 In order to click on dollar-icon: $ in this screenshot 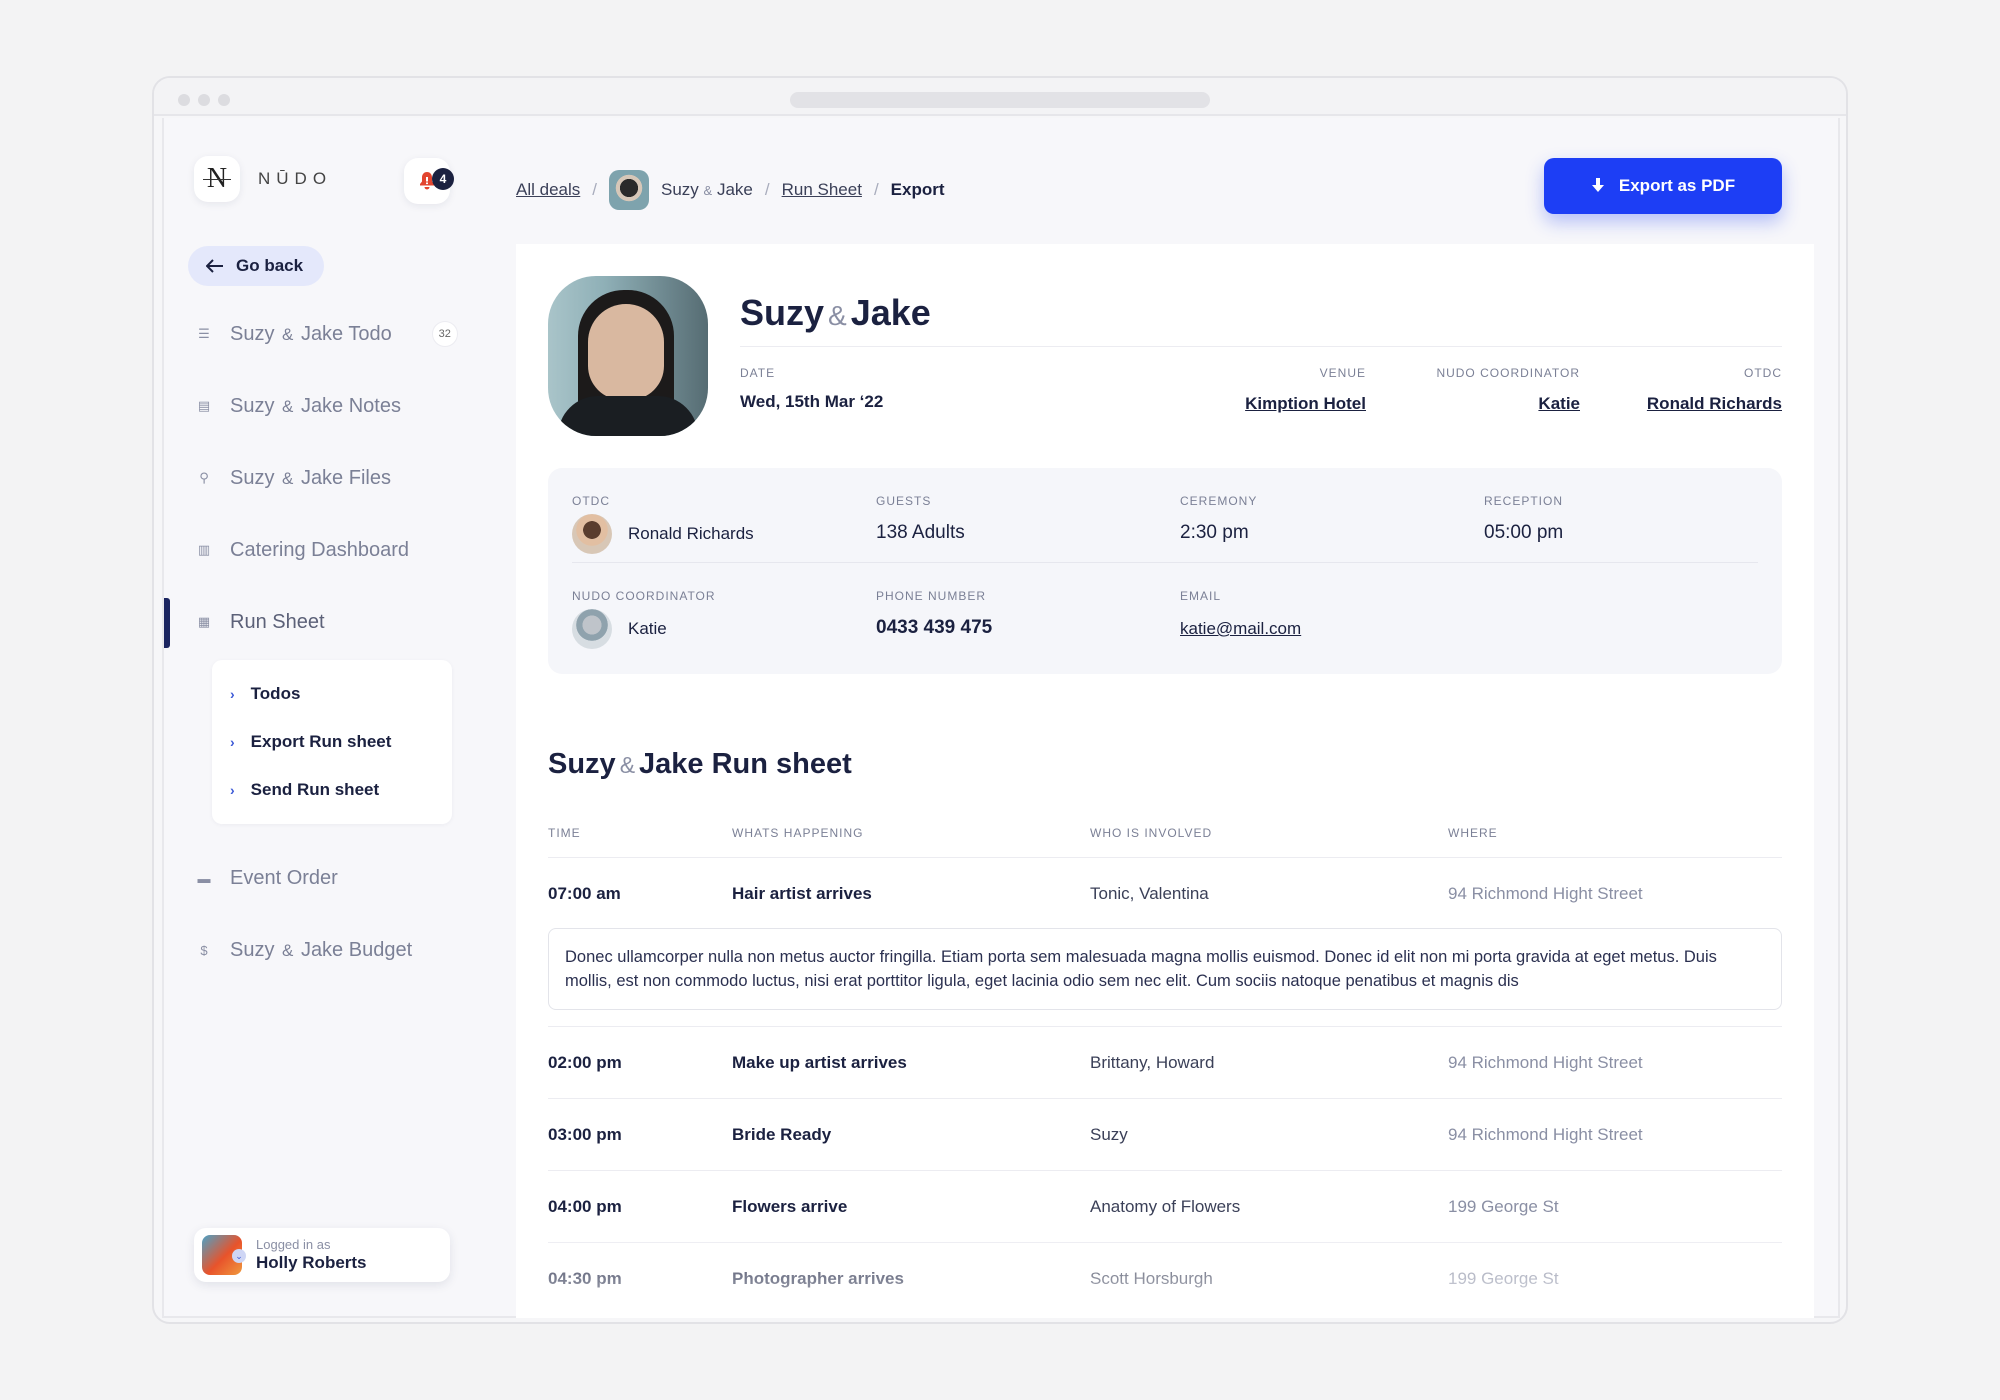, I will do `click(204, 950)`.